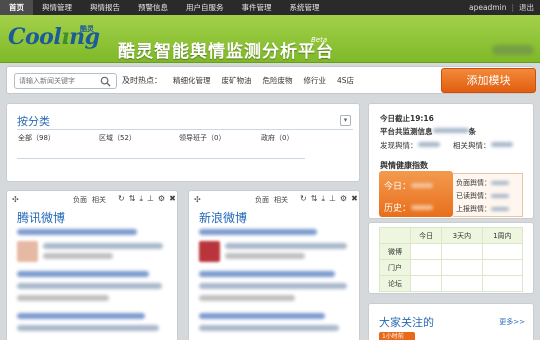 Image resolution: width=540 pixels, height=340 pixels. What do you see at coordinates (33, 121) in the screenshot?
I see `category-title: 按分类` at bounding box center [33, 121].